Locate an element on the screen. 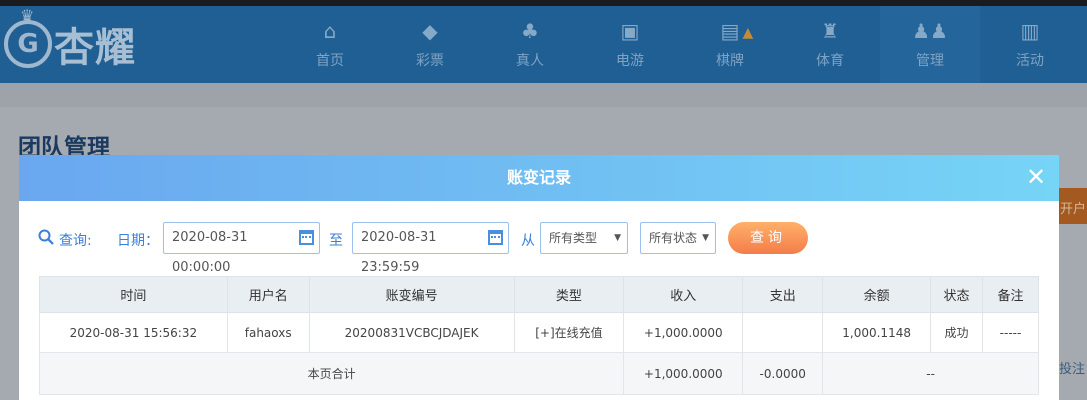  cell-time: 2020-08-31 15:56:32 is located at coordinates (133, 332).